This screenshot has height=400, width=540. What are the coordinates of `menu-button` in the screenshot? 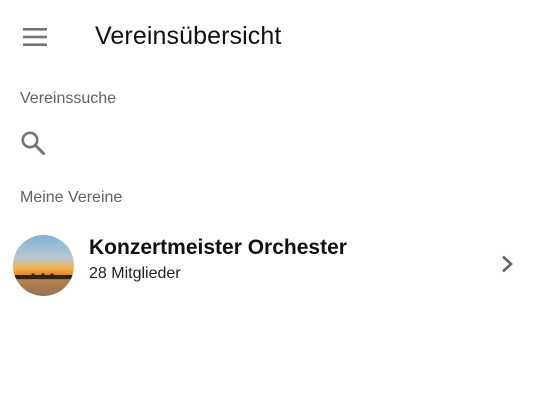 It's located at (36, 37).